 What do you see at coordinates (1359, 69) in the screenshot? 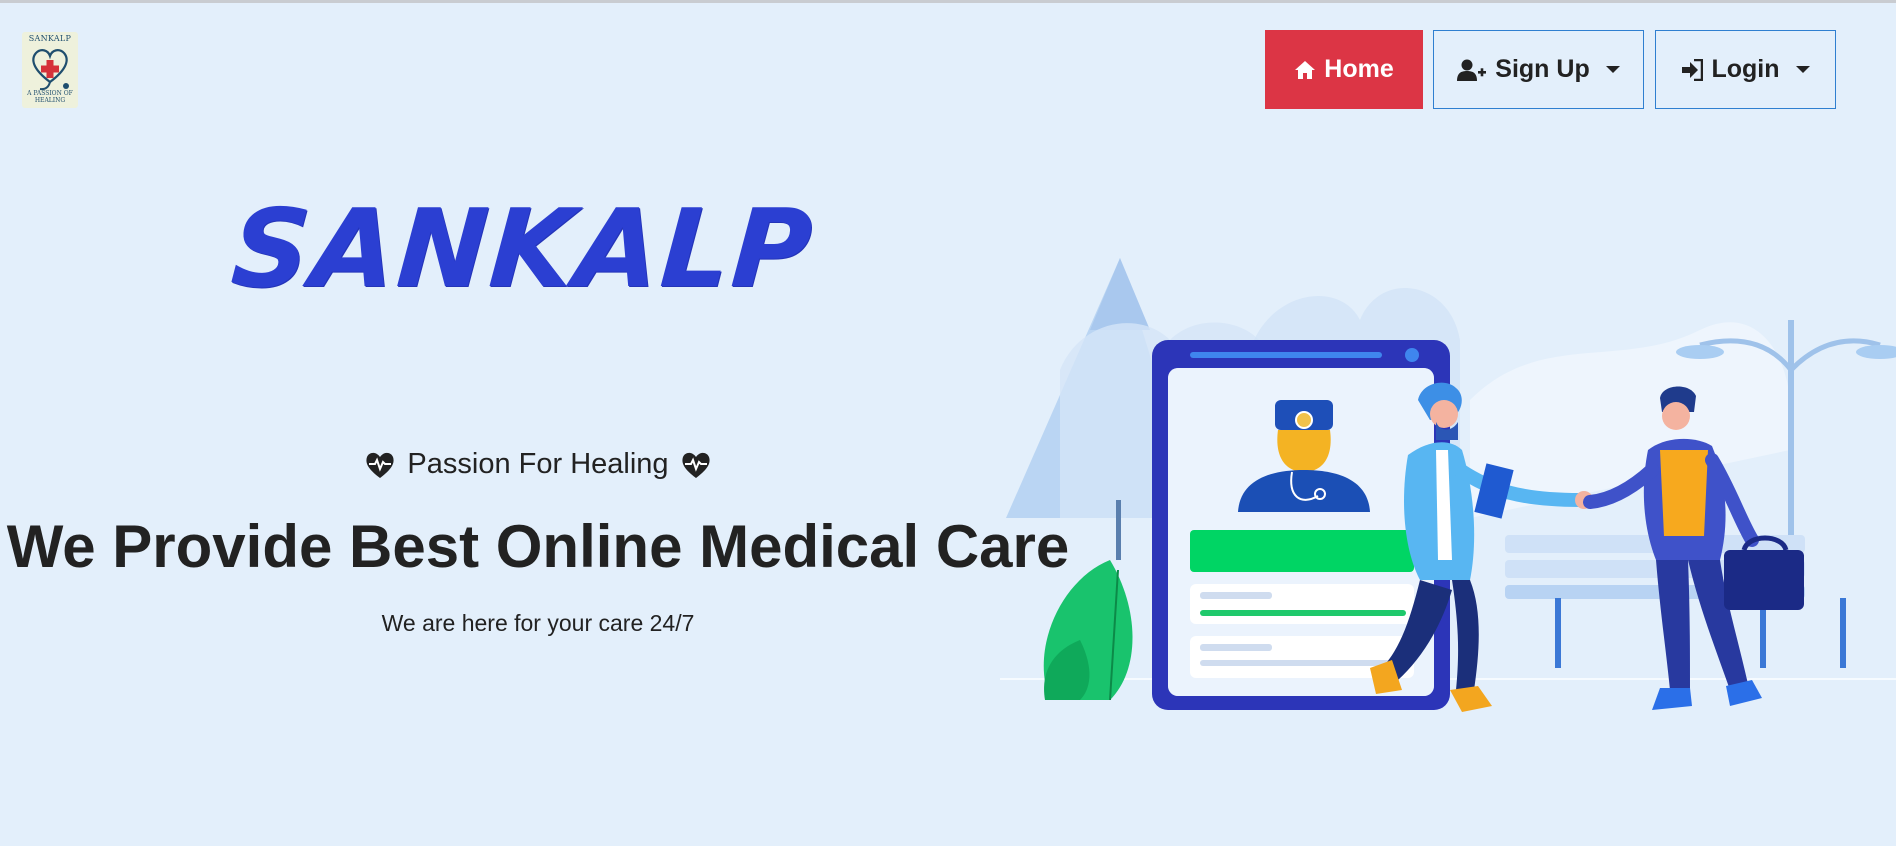
I see `home-button-label: Home` at bounding box center [1359, 69].